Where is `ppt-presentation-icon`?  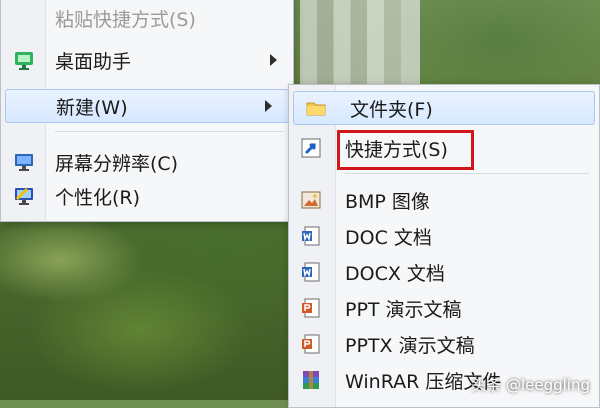
ppt-presentation-icon is located at coordinates (311, 308).